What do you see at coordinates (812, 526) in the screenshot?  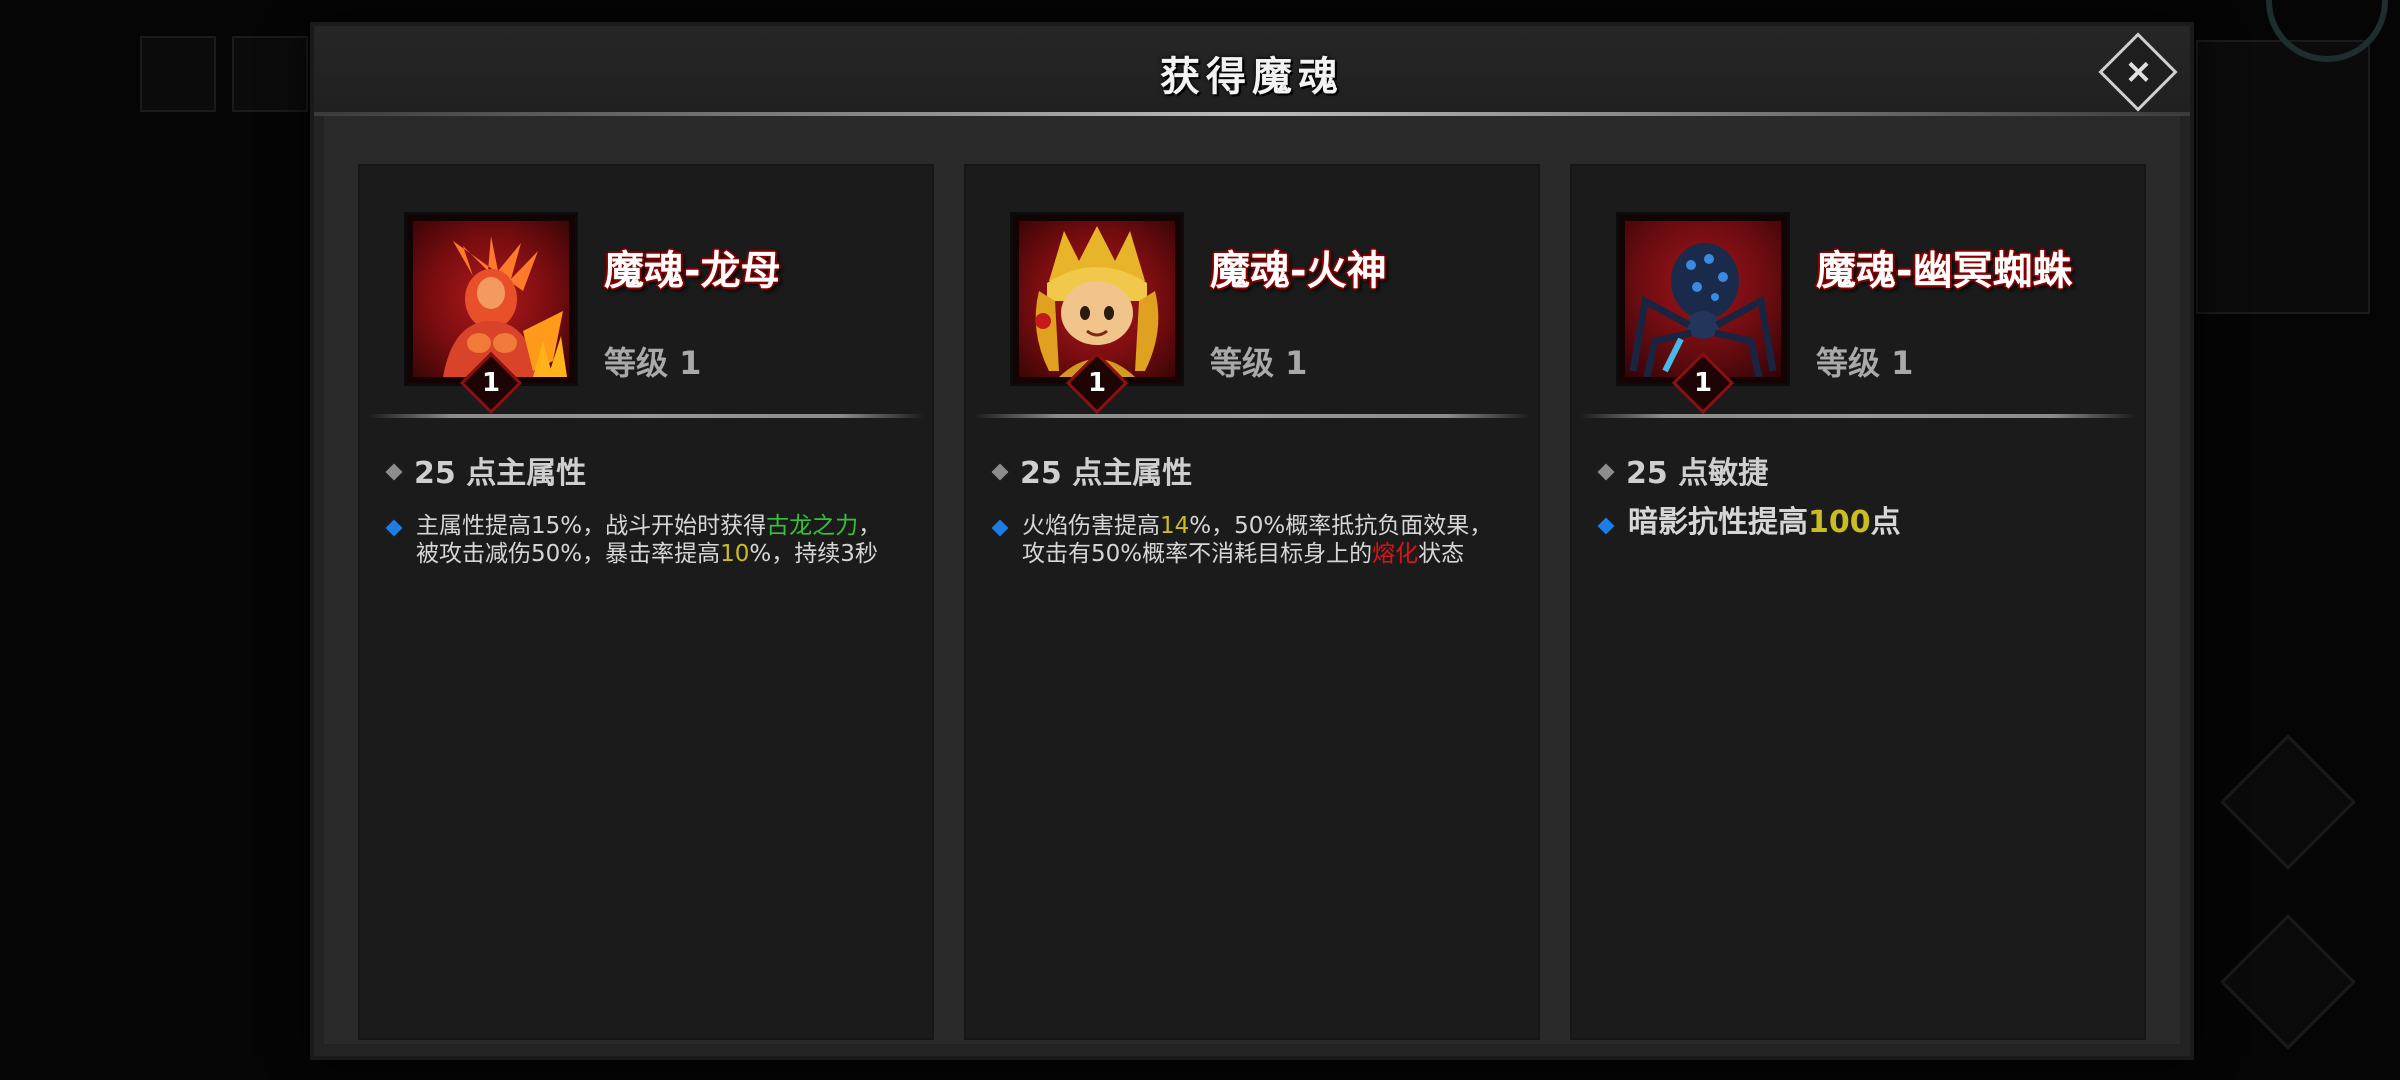 I see `highlight-keyword: 古龙之力` at bounding box center [812, 526].